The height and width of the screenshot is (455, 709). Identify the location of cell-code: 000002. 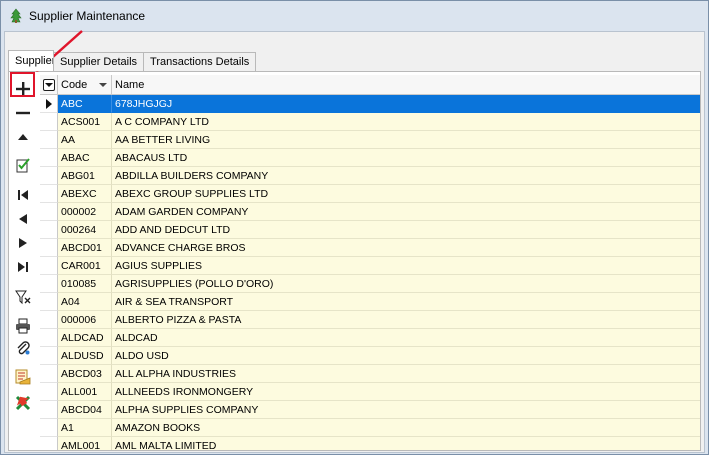
(85, 212).